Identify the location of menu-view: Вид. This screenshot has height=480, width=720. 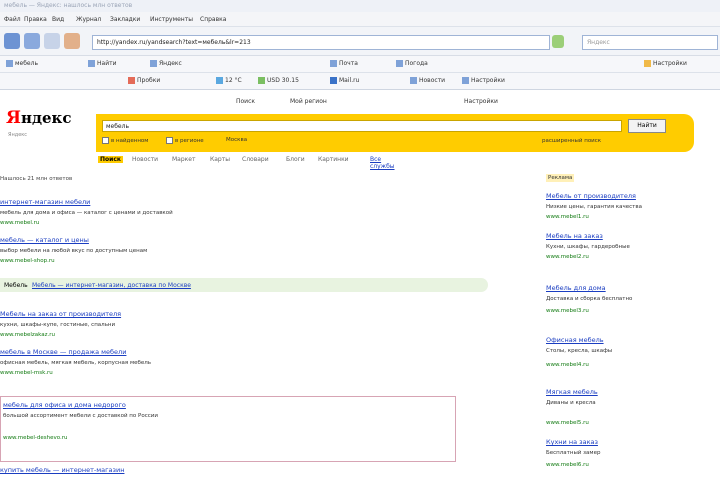
(58, 19).